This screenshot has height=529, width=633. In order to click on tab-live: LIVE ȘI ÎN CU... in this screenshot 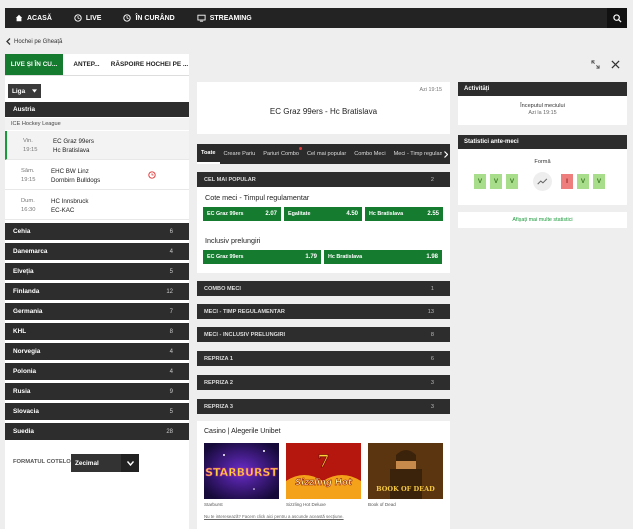, I will do `click(34, 64)`.